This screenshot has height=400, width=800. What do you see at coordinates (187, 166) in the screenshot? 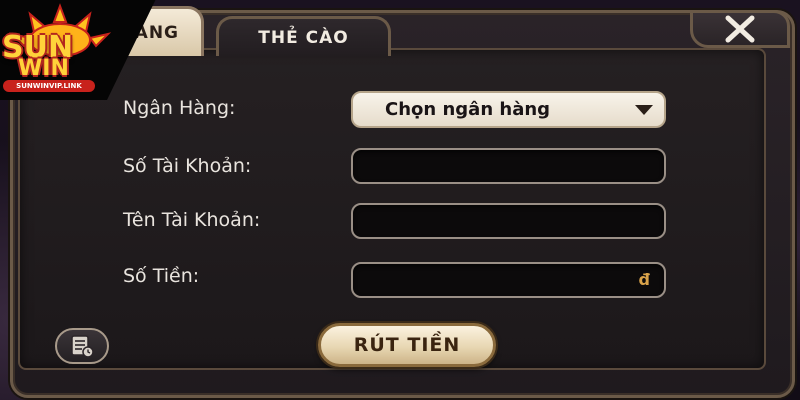
I see `account-number-label: Số Tài Khoản:` at bounding box center [187, 166].